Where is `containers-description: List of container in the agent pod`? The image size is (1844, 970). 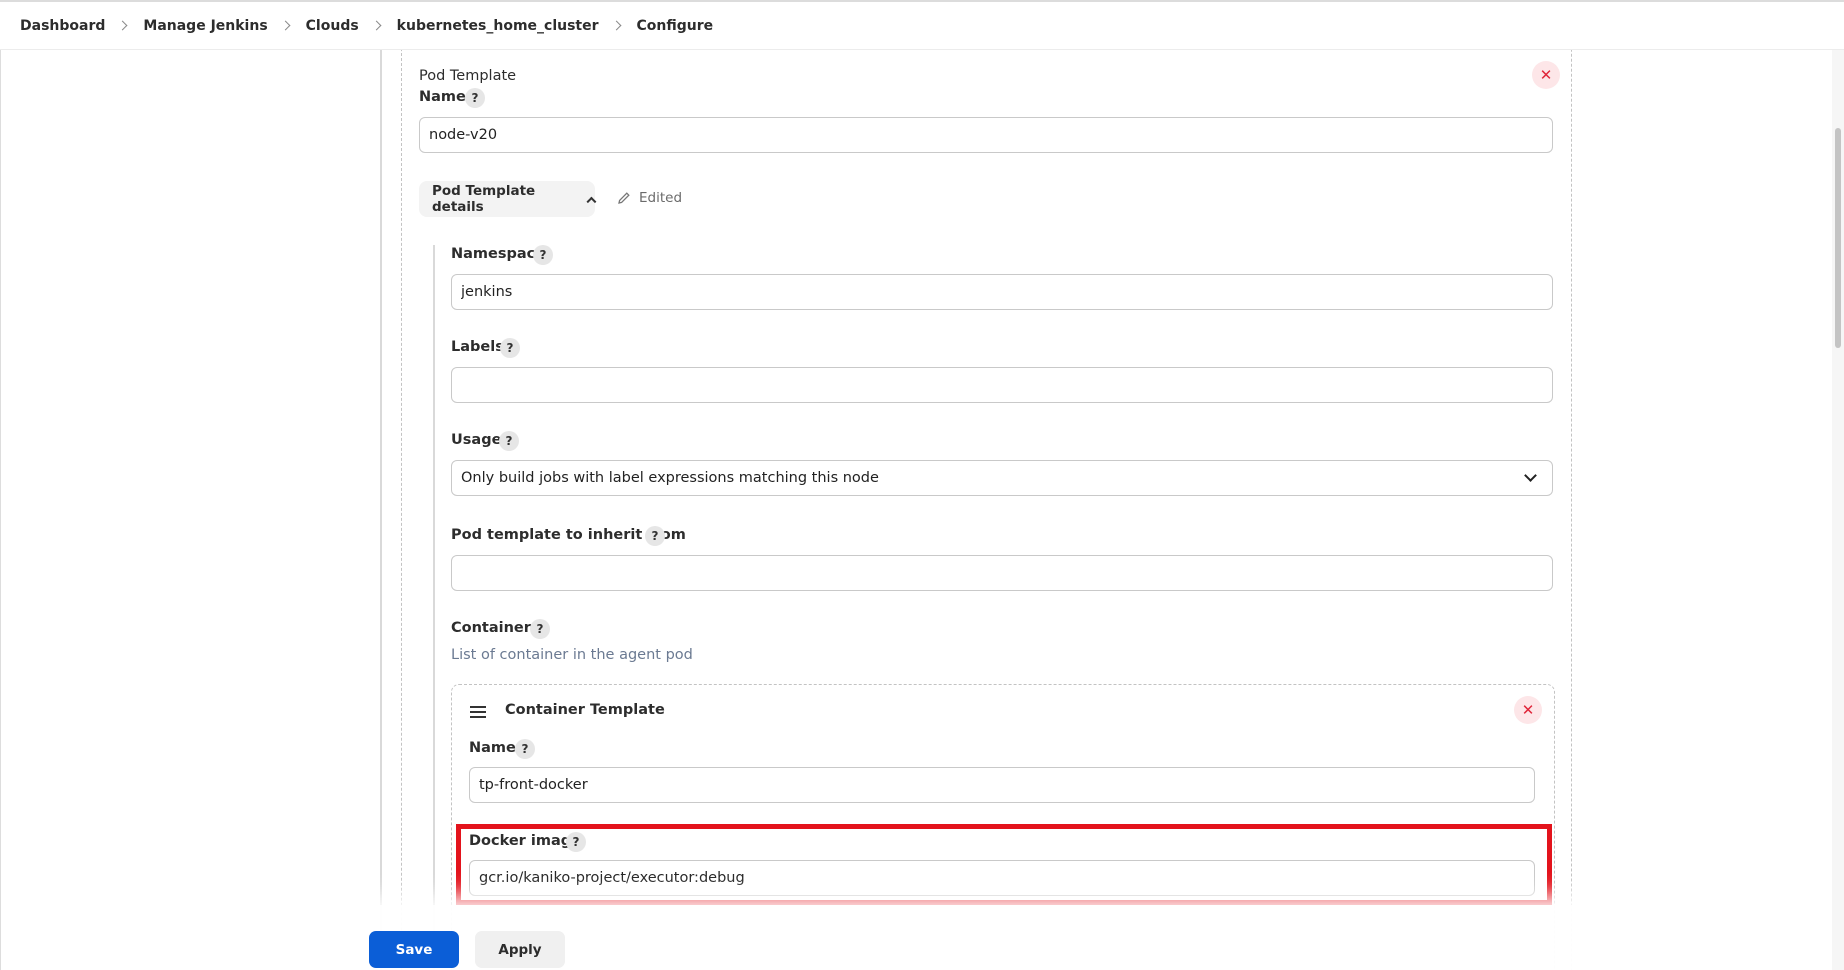 containers-description: List of container in the agent pod is located at coordinates (572, 655).